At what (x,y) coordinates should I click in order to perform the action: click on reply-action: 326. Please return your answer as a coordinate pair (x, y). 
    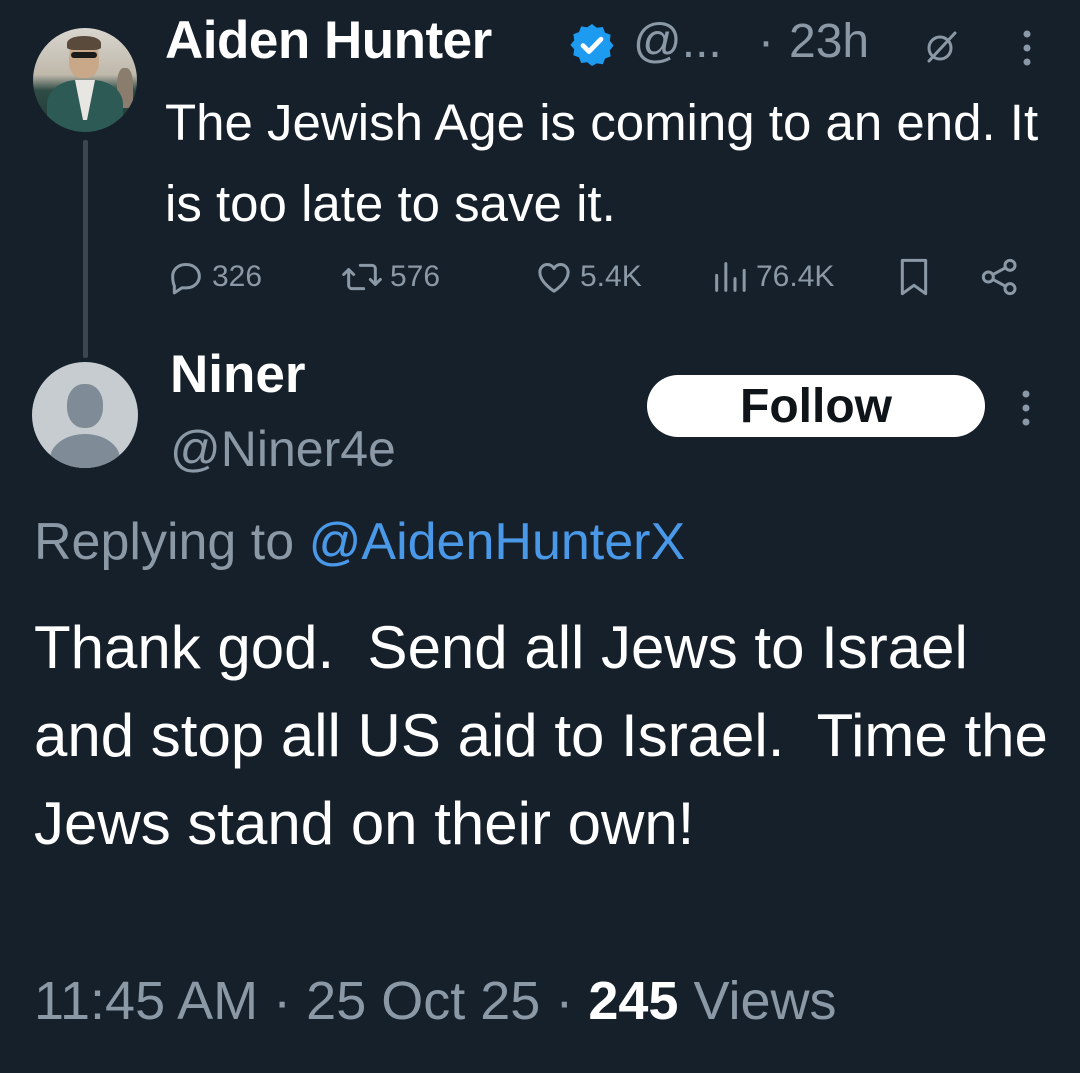
    Looking at the image, I should click on (214, 277).